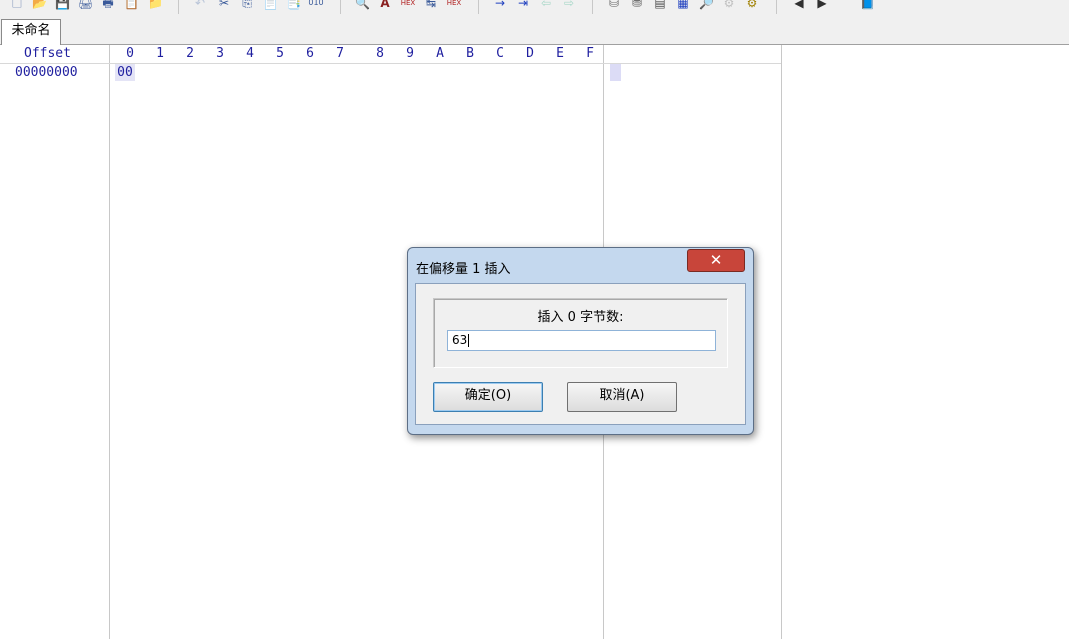 The width and height of the screenshot is (1069, 639). What do you see at coordinates (460, 340) in the screenshot?
I see `input-value: 63` at bounding box center [460, 340].